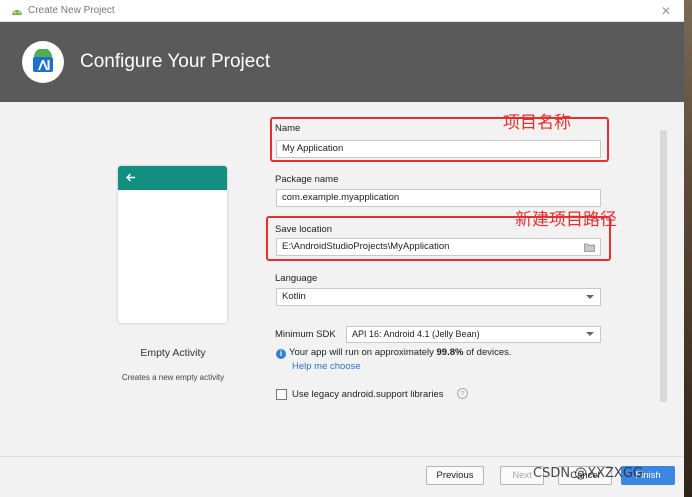  What do you see at coordinates (173, 377) in the screenshot?
I see `template-description: Creates a new empty activity` at bounding box center [173, 377].